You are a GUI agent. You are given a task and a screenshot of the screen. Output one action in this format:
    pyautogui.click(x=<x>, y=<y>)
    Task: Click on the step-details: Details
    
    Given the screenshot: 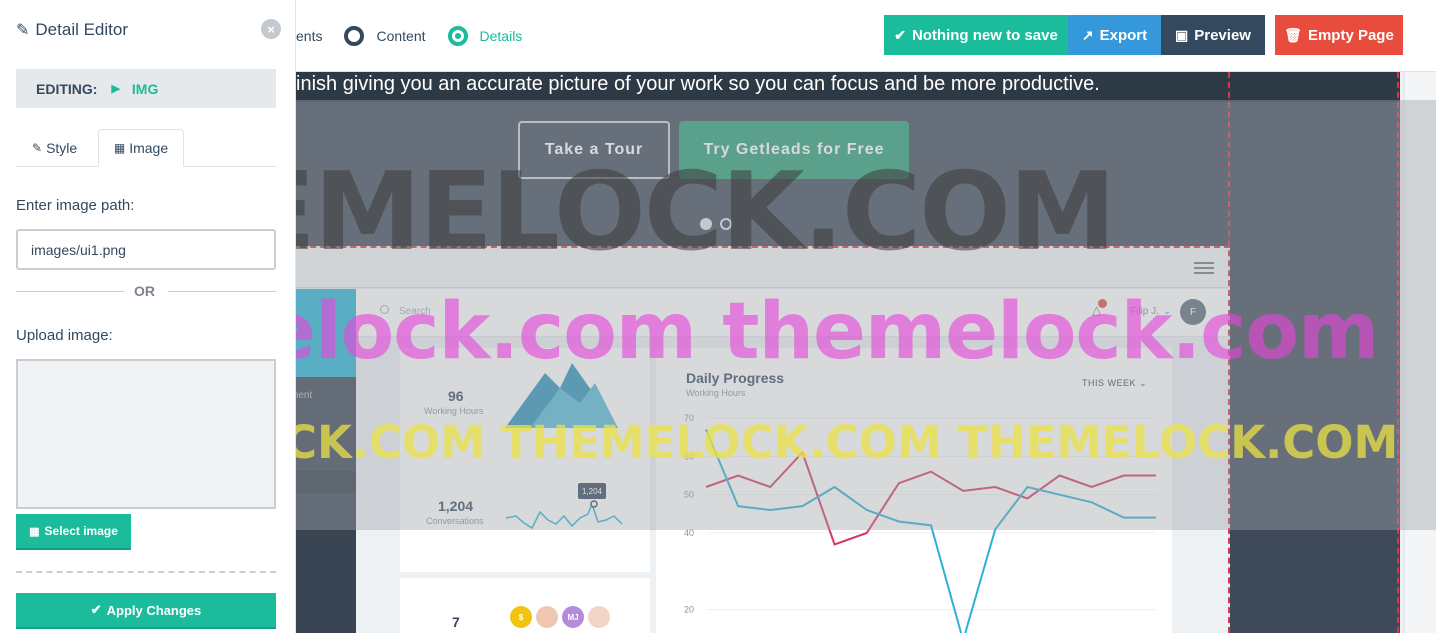 What is the action you would take?
    pyautogui.click(x=485, y=36)
    